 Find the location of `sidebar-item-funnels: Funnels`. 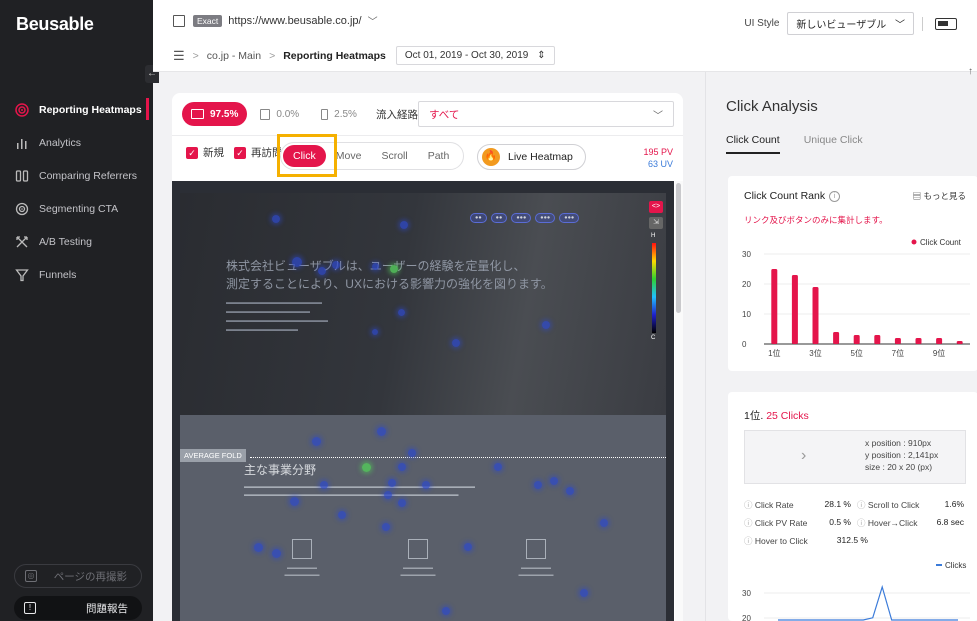

sidebar-item-funnels: Funnels is located at coordinates (76, 274).